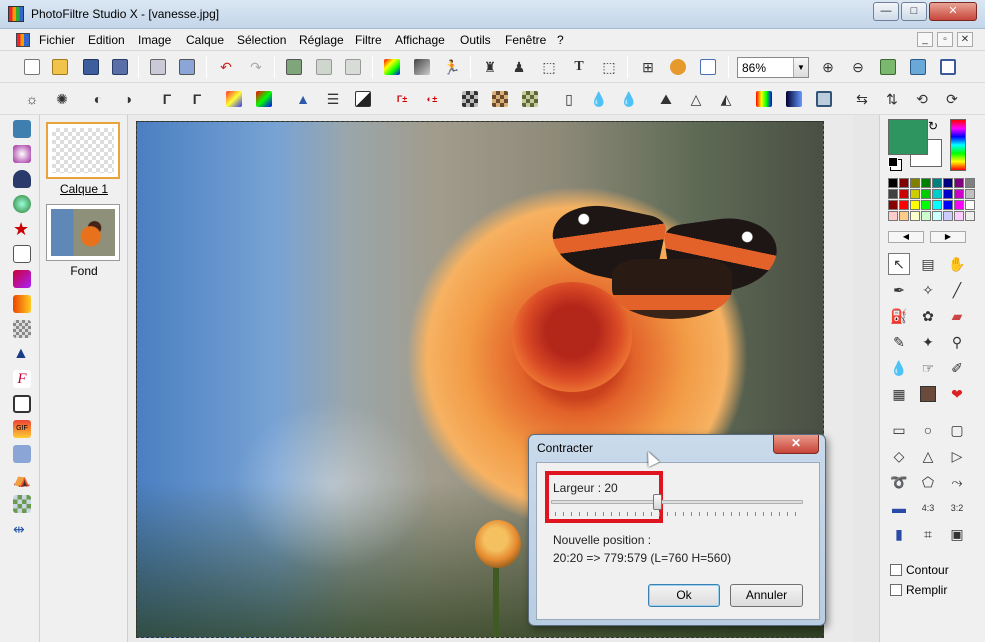 This screenshot has width=985, height=642. Describe the element at coordinates (22, 329) in the screenshot. I see `texture-icon` at that location.